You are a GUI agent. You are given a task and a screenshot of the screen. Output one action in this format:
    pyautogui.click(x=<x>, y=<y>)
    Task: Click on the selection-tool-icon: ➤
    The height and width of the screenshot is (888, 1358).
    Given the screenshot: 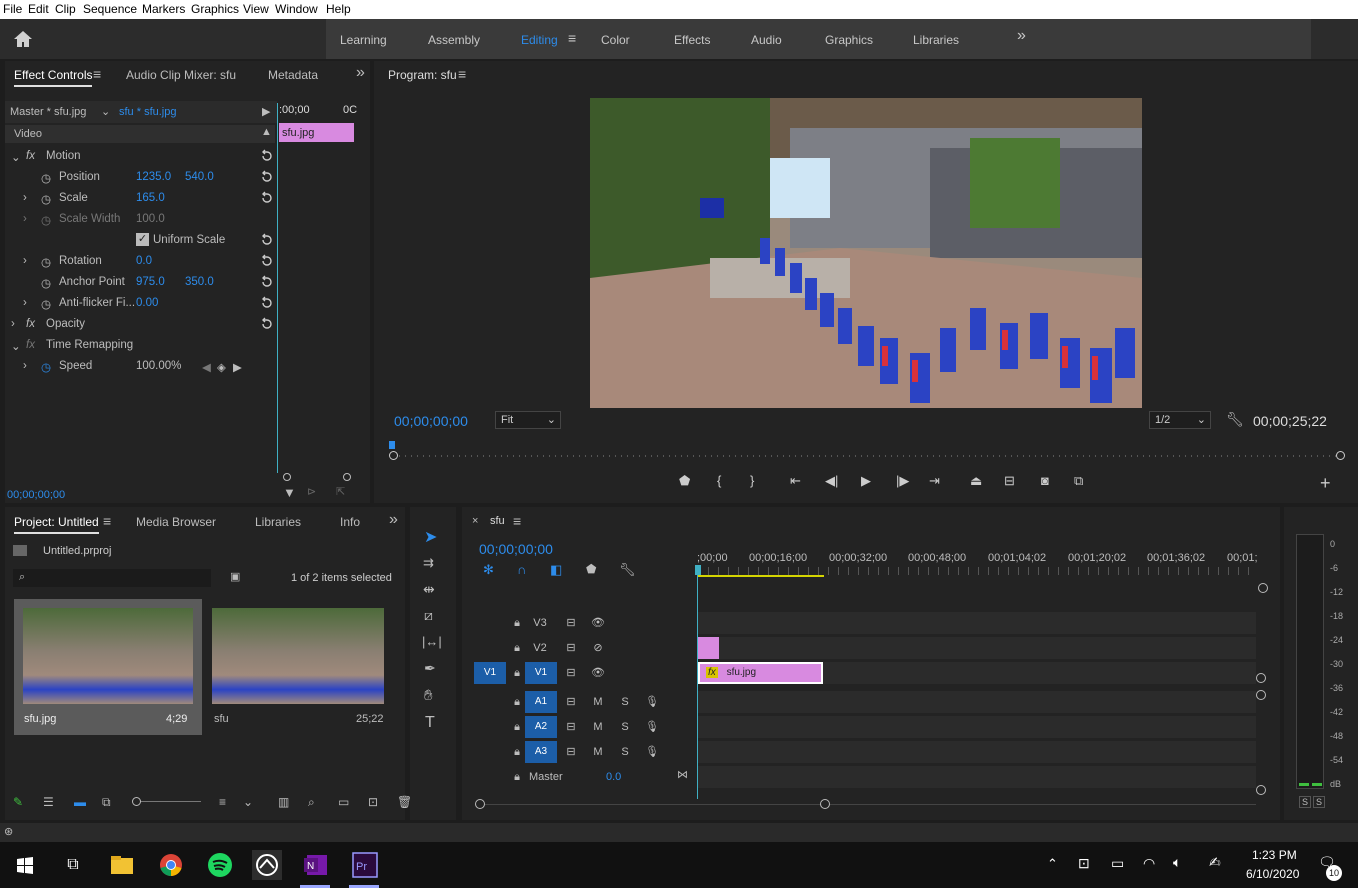 What is the action you would take?
    pyautogui.click(x=430, y=537)
    